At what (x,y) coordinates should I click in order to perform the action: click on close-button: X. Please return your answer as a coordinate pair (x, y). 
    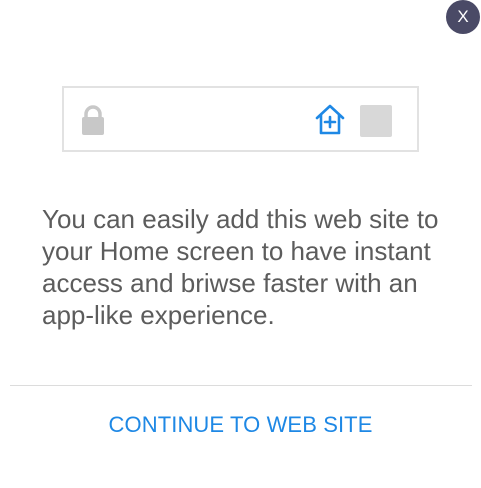
    Looking at the image, I should click on (463, 17).